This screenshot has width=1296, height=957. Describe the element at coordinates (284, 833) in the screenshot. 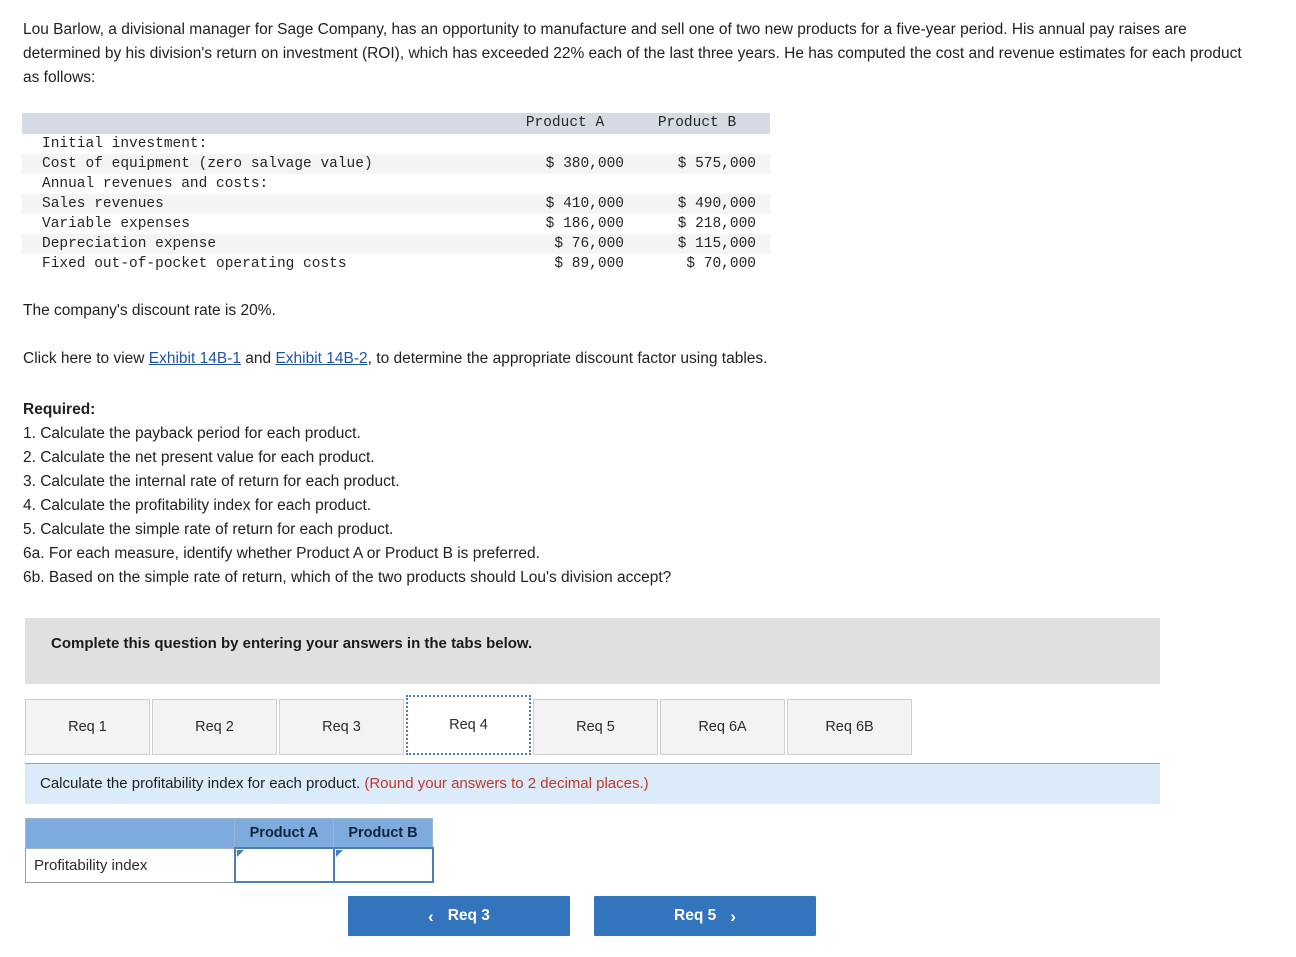

I see `answer-header-product-a: Product A` at that location.